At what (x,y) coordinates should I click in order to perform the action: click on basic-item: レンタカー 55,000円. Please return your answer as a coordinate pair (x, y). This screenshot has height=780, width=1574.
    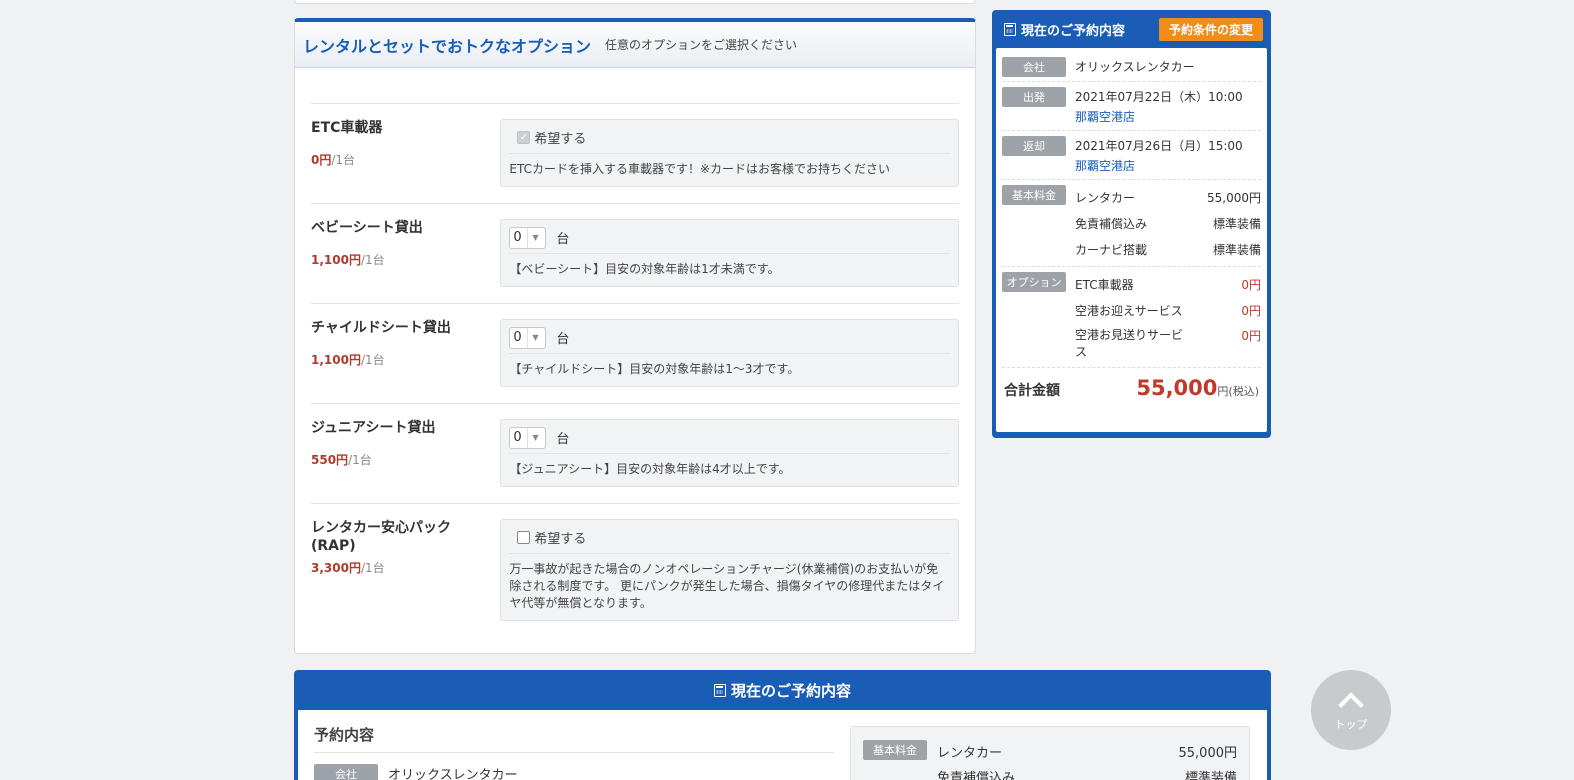
    Looking at the image, I should click on (1168, 197).